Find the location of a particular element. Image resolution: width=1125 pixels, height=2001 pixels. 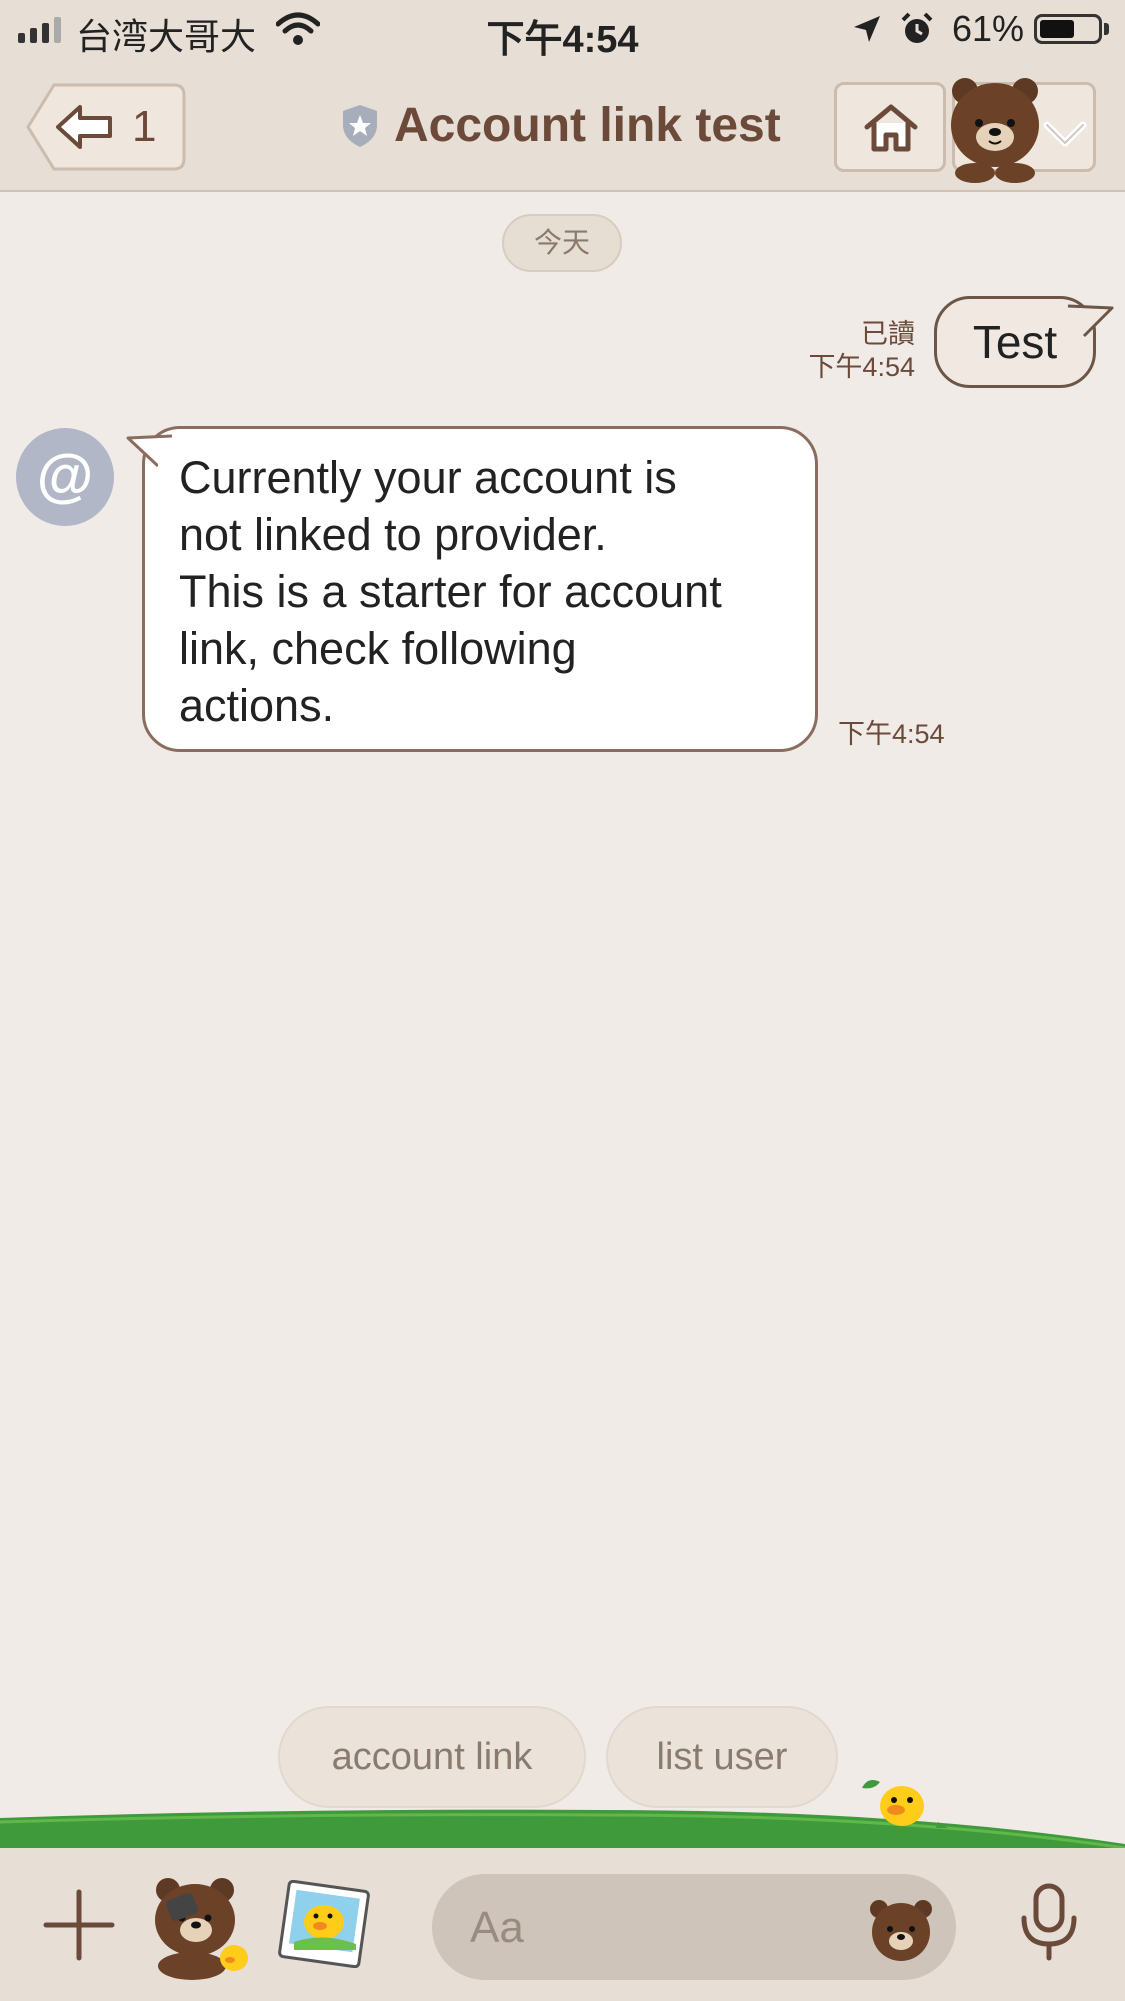

outgoing-message-meta: 已讀 下午4:54 is located at coordinates (861, 351).